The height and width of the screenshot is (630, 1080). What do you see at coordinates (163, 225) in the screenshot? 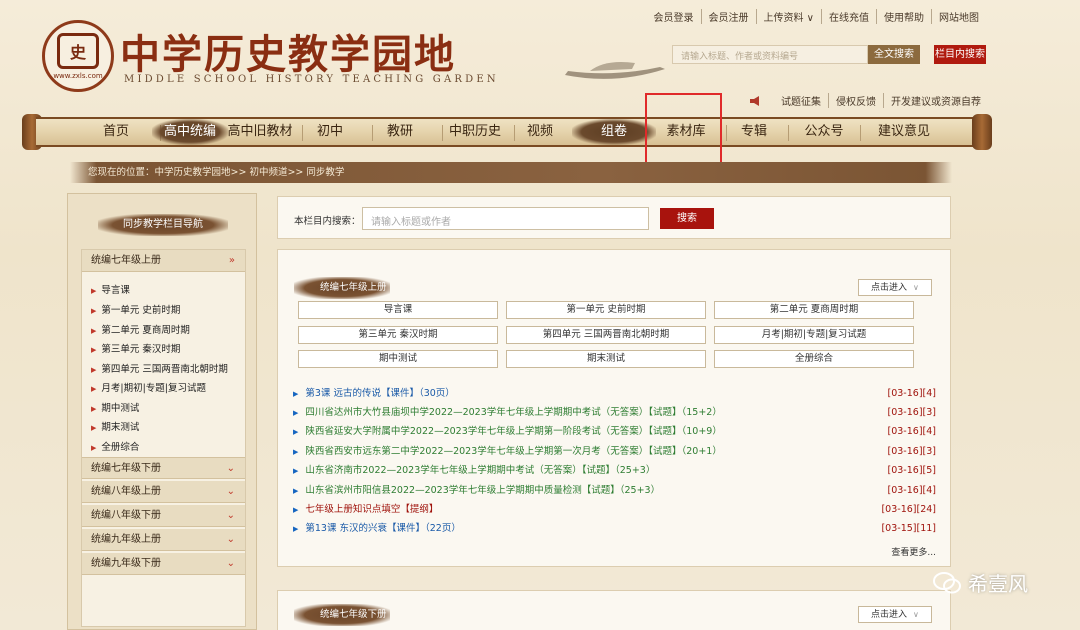
I see `sidebar-title: 同步教学栏目导航` at bounding box center [163, 225].